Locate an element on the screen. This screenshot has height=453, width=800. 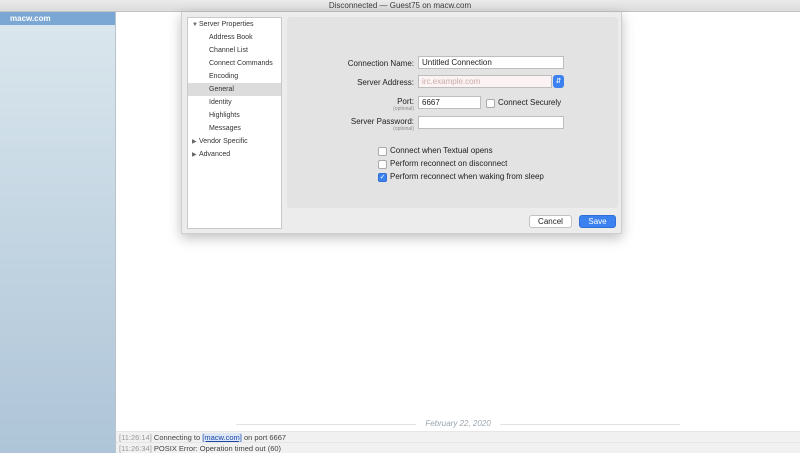
nav-item-highlights: Highlights is located at coordinates (234, 115).